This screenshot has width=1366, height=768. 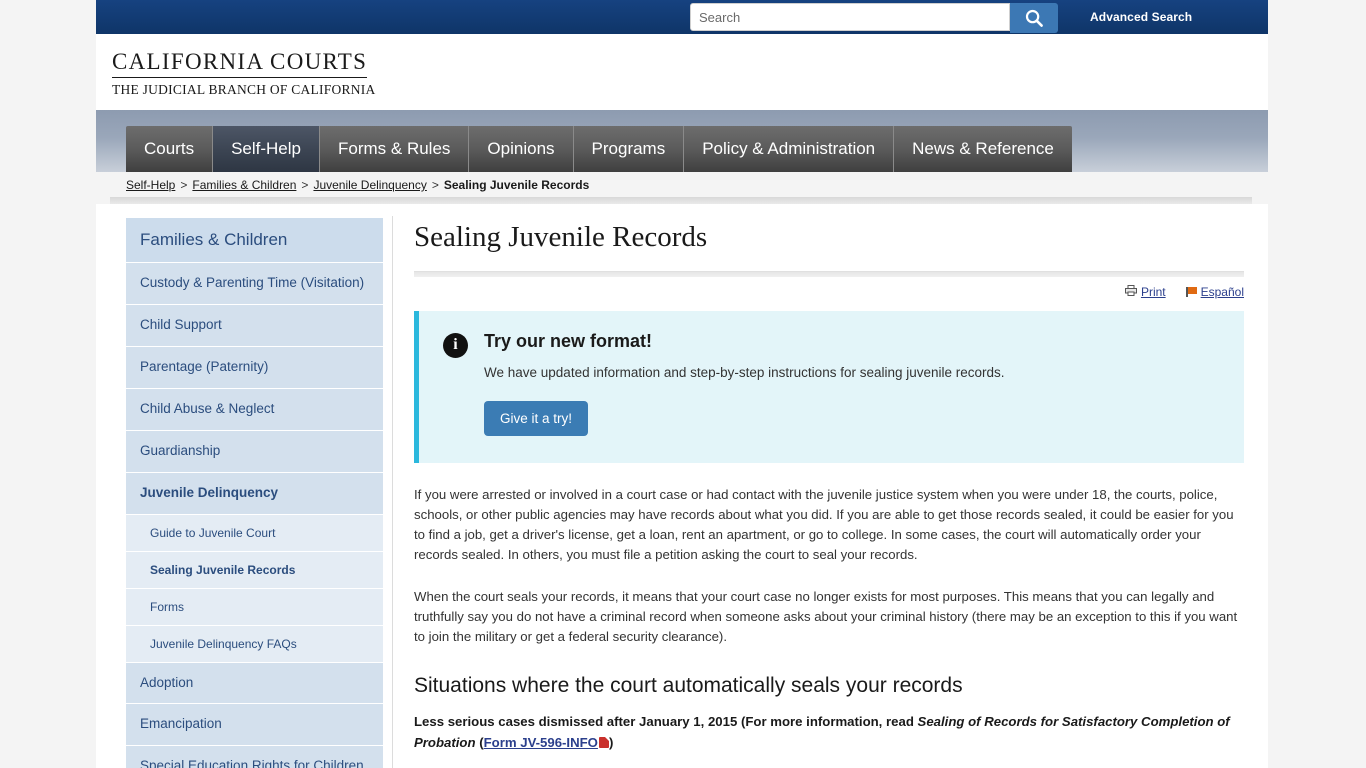 What do you see at coordinates (254, 409) in the screenshot?
I see `sidebar-item-child-abuse-neglect: Child Abuse & Neglect` at bounding box center [254, 409].